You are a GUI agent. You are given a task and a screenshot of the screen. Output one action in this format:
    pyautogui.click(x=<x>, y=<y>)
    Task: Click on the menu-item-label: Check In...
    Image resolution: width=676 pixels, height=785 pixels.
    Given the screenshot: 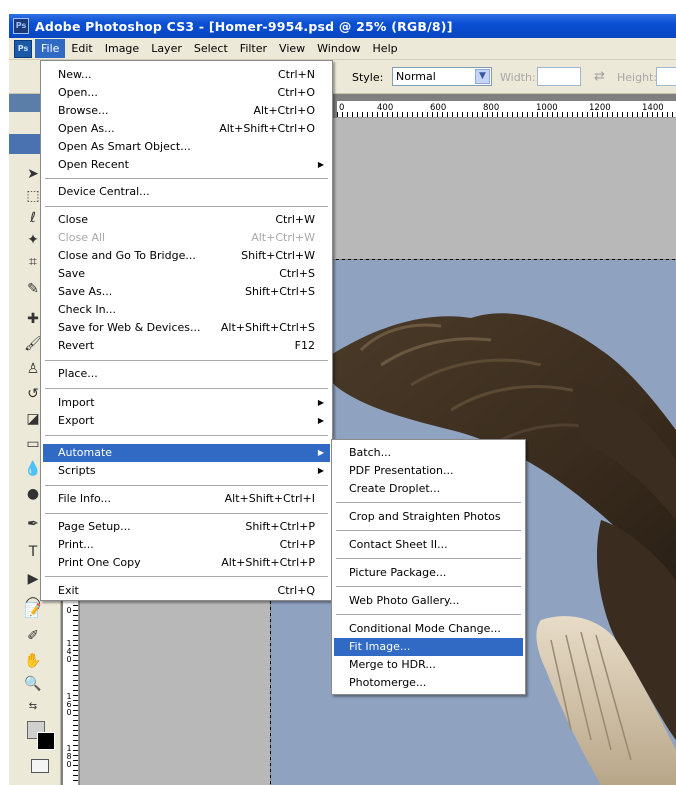 What is the action you would take?
    pyautogui.click(x=87, y=309)
    